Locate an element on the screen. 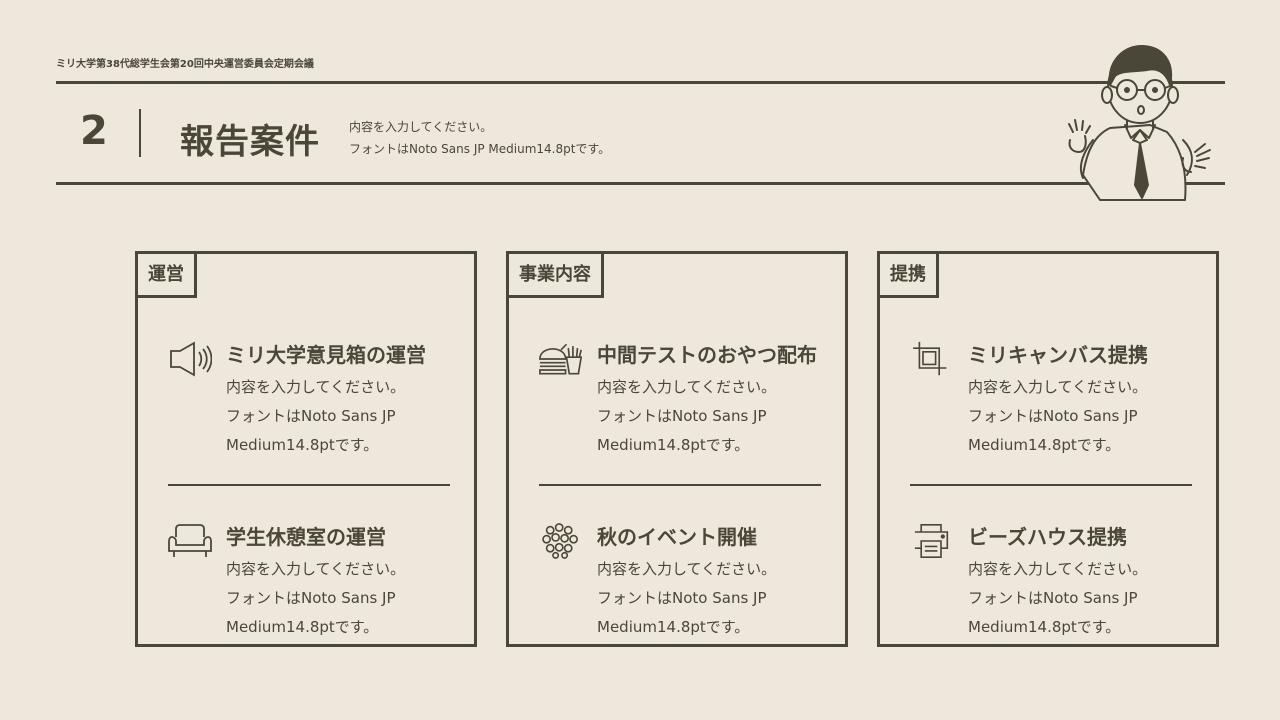  item-title: ミリ大学意見箱の運営 is located at coordinates (326, 355).